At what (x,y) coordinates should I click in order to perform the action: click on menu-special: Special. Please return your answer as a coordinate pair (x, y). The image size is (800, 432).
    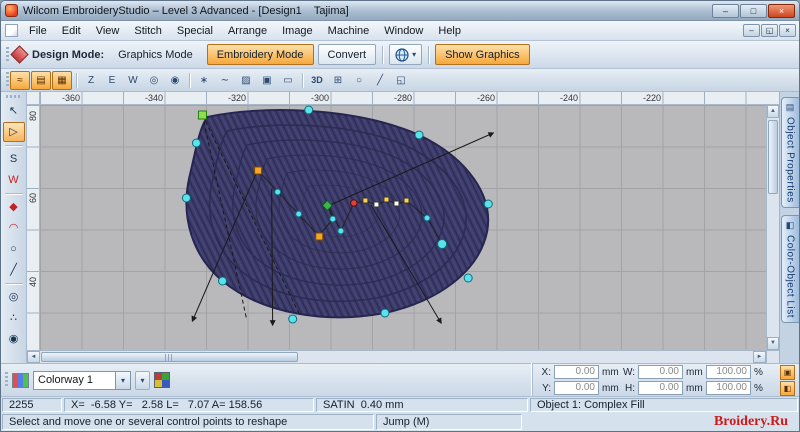
    Looking at the image, I should click on (195, 31).